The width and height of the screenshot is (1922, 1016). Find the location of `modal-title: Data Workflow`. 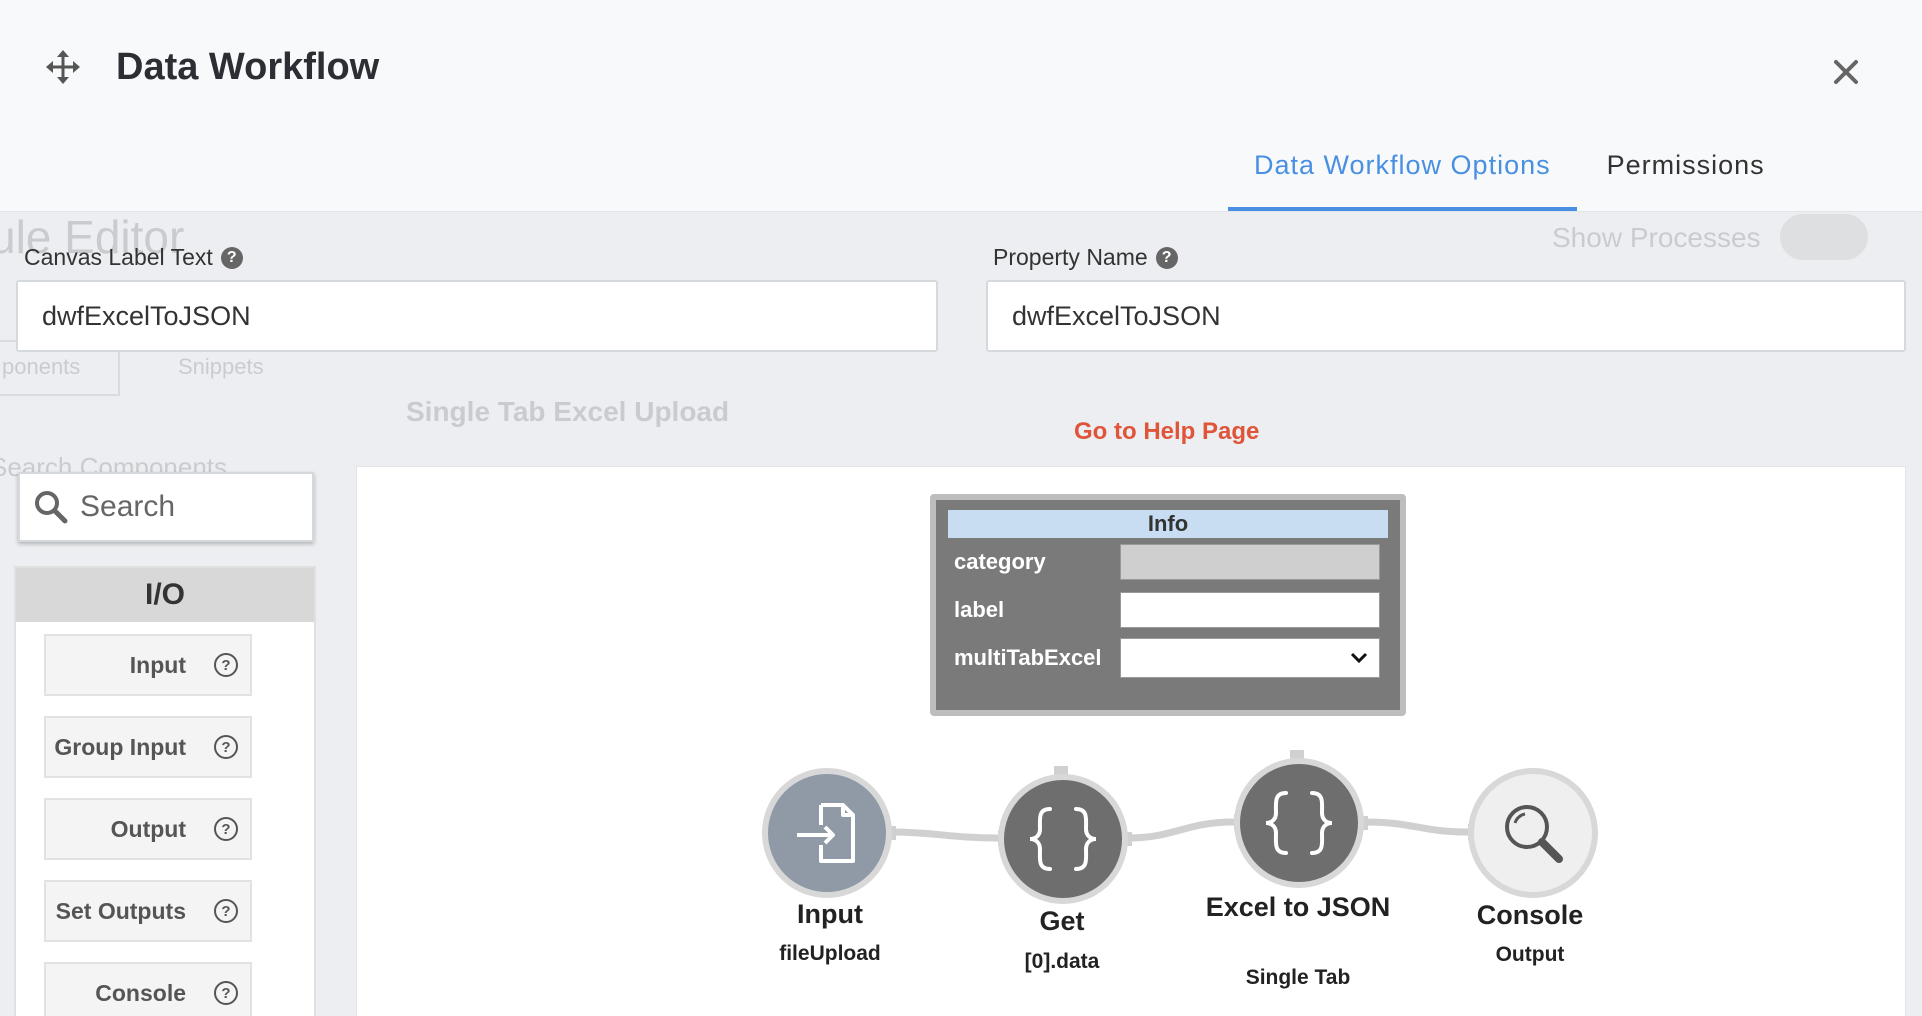

modal-title: Data Workflow is located at coordinates (248, 67).